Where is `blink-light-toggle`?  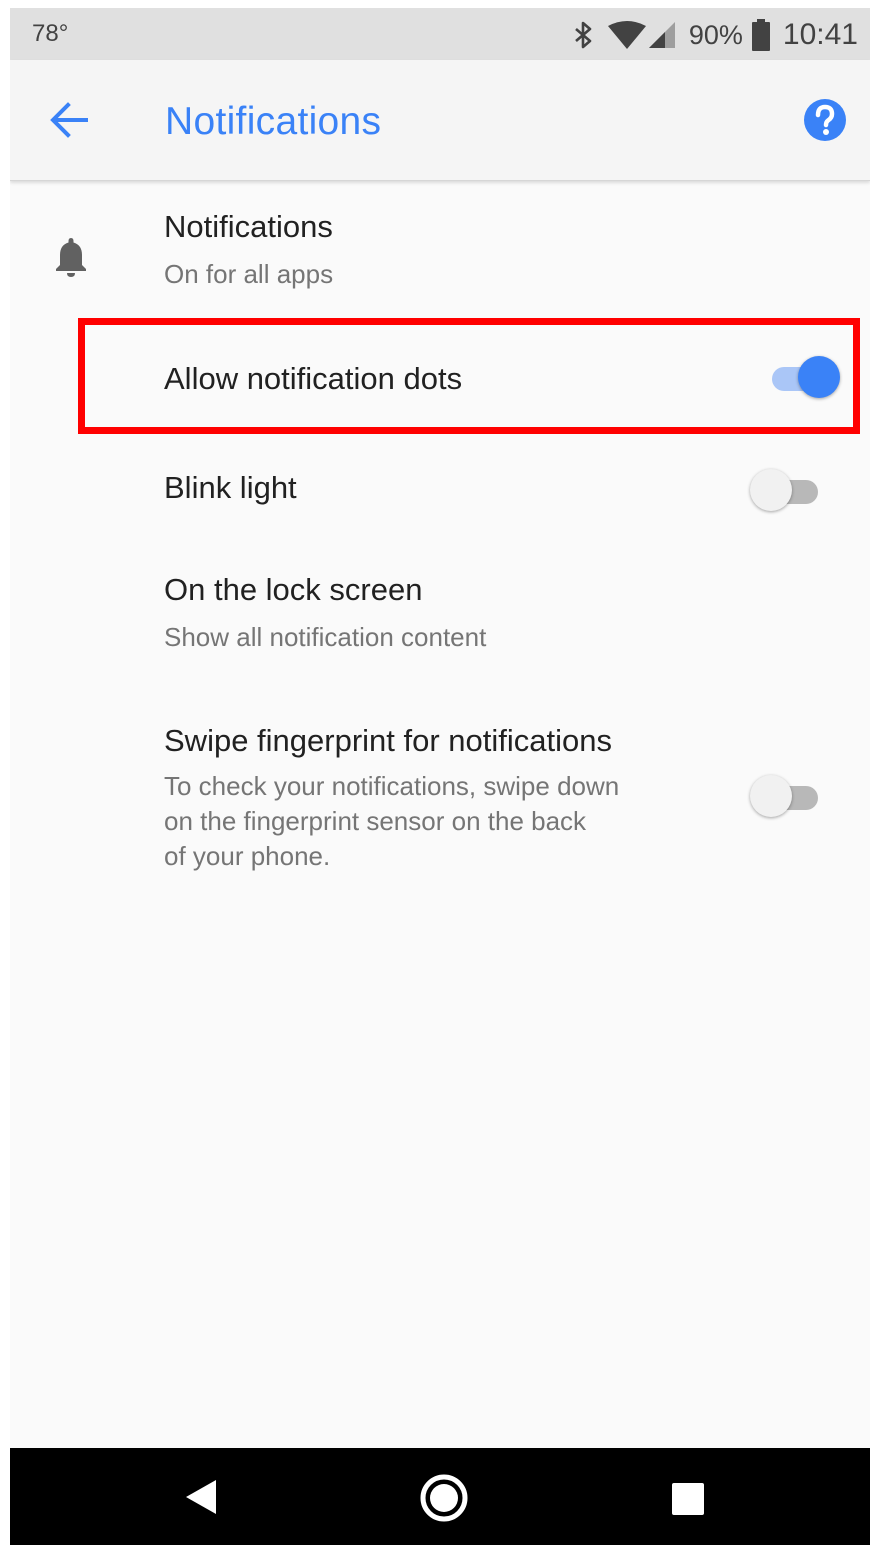 blink-light-toggle is located at coordinates (787, 490).